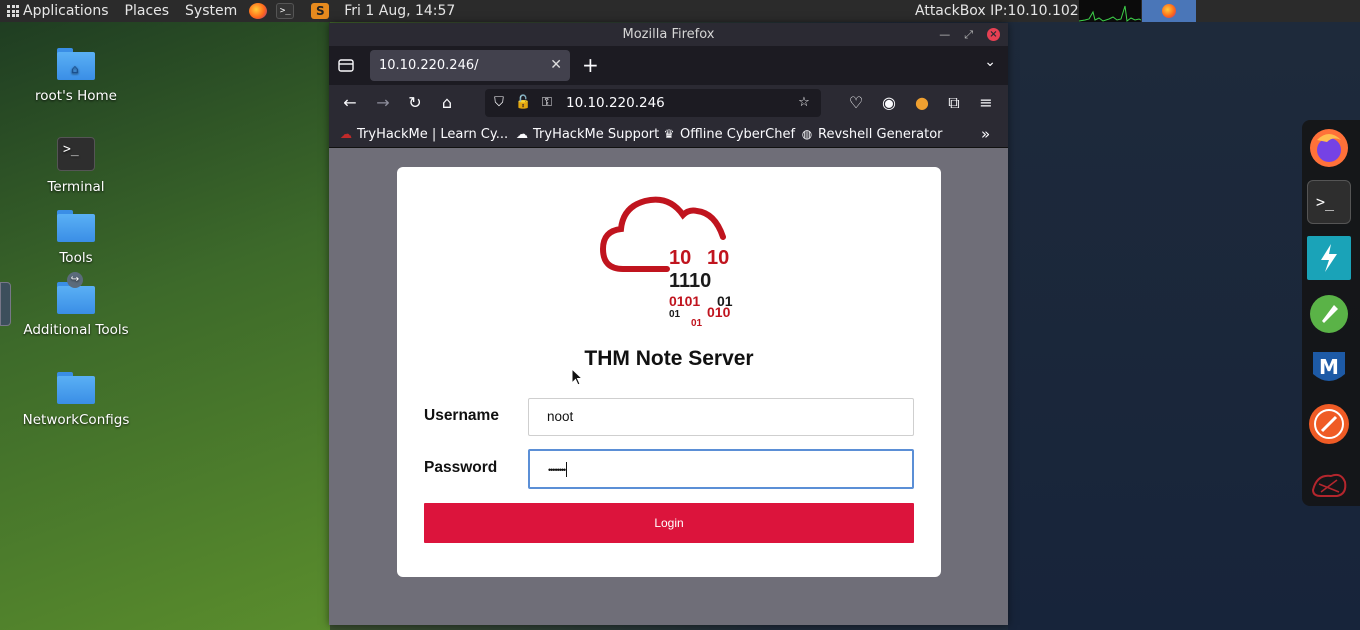 The width and height of the screenshot is (1360, 630). Describe the element at coordinates (76, 330) in the screenshot. I see `desktop-icon-label: Additional Tools` at that location.